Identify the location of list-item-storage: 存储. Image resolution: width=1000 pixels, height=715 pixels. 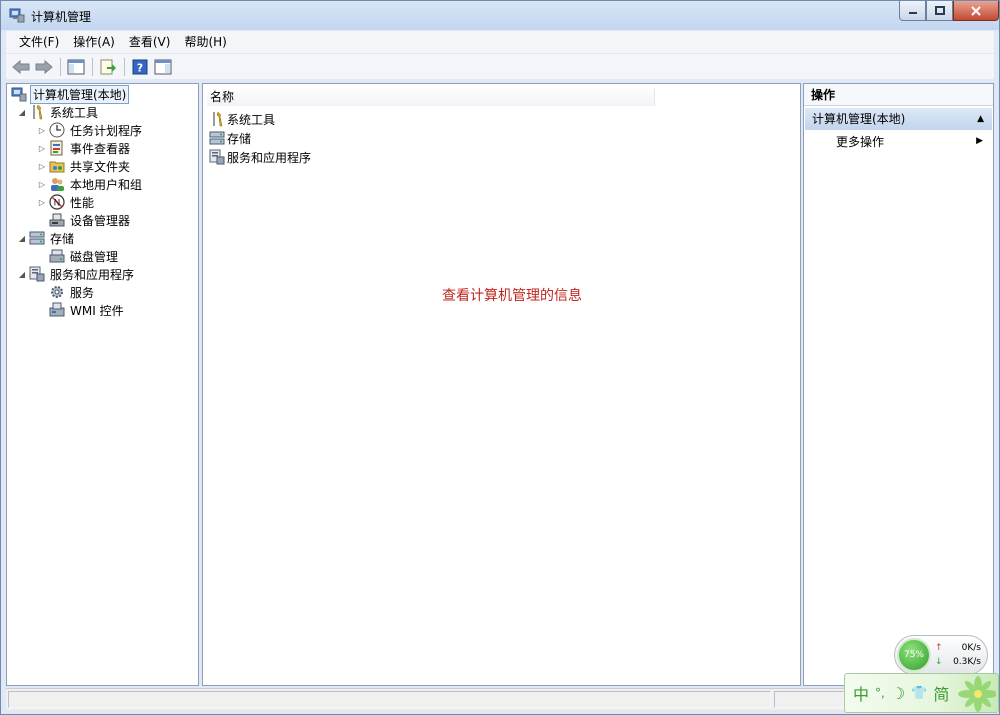
(230, 138).